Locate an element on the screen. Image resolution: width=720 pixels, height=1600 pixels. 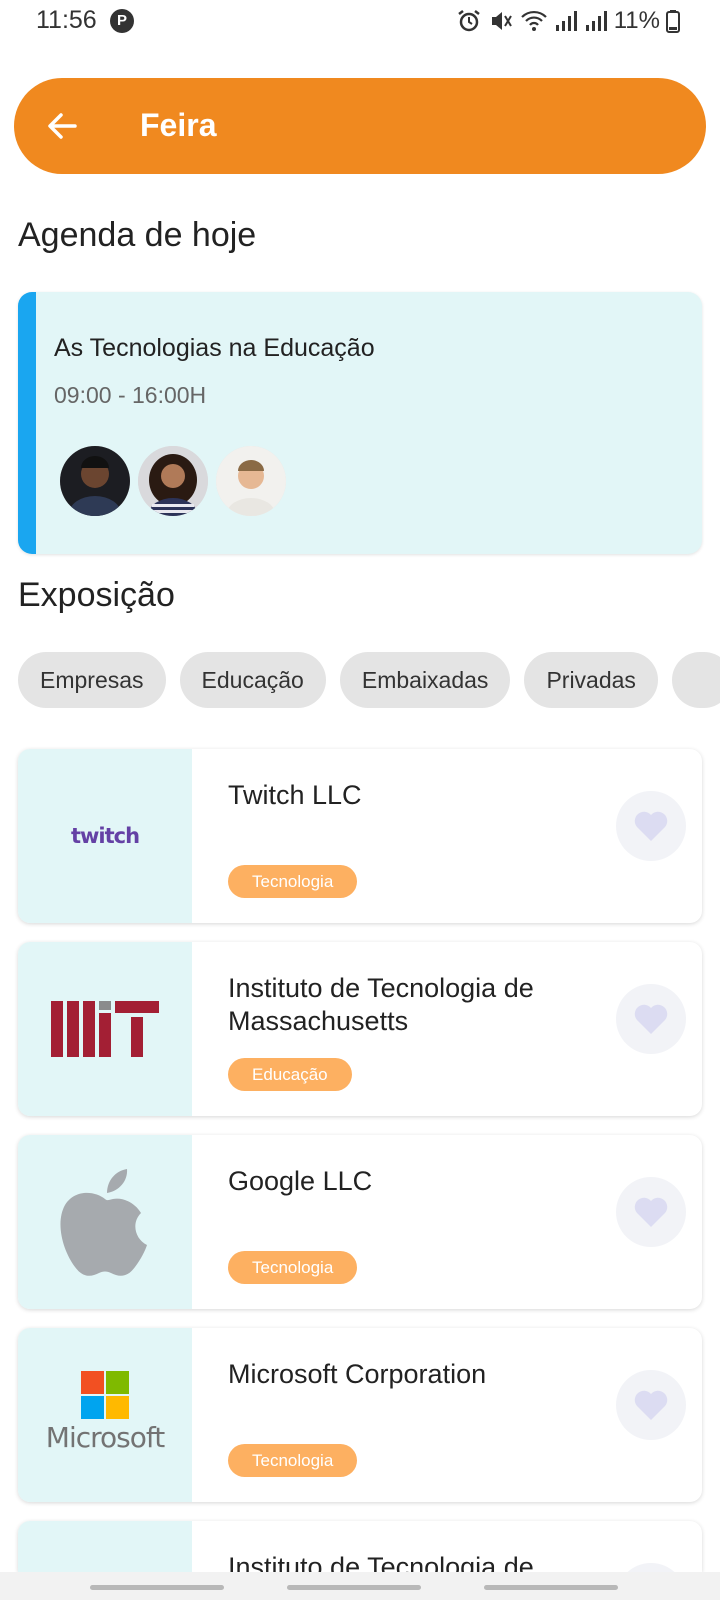
arrow-left-icon is located at coordinates (62, 126).